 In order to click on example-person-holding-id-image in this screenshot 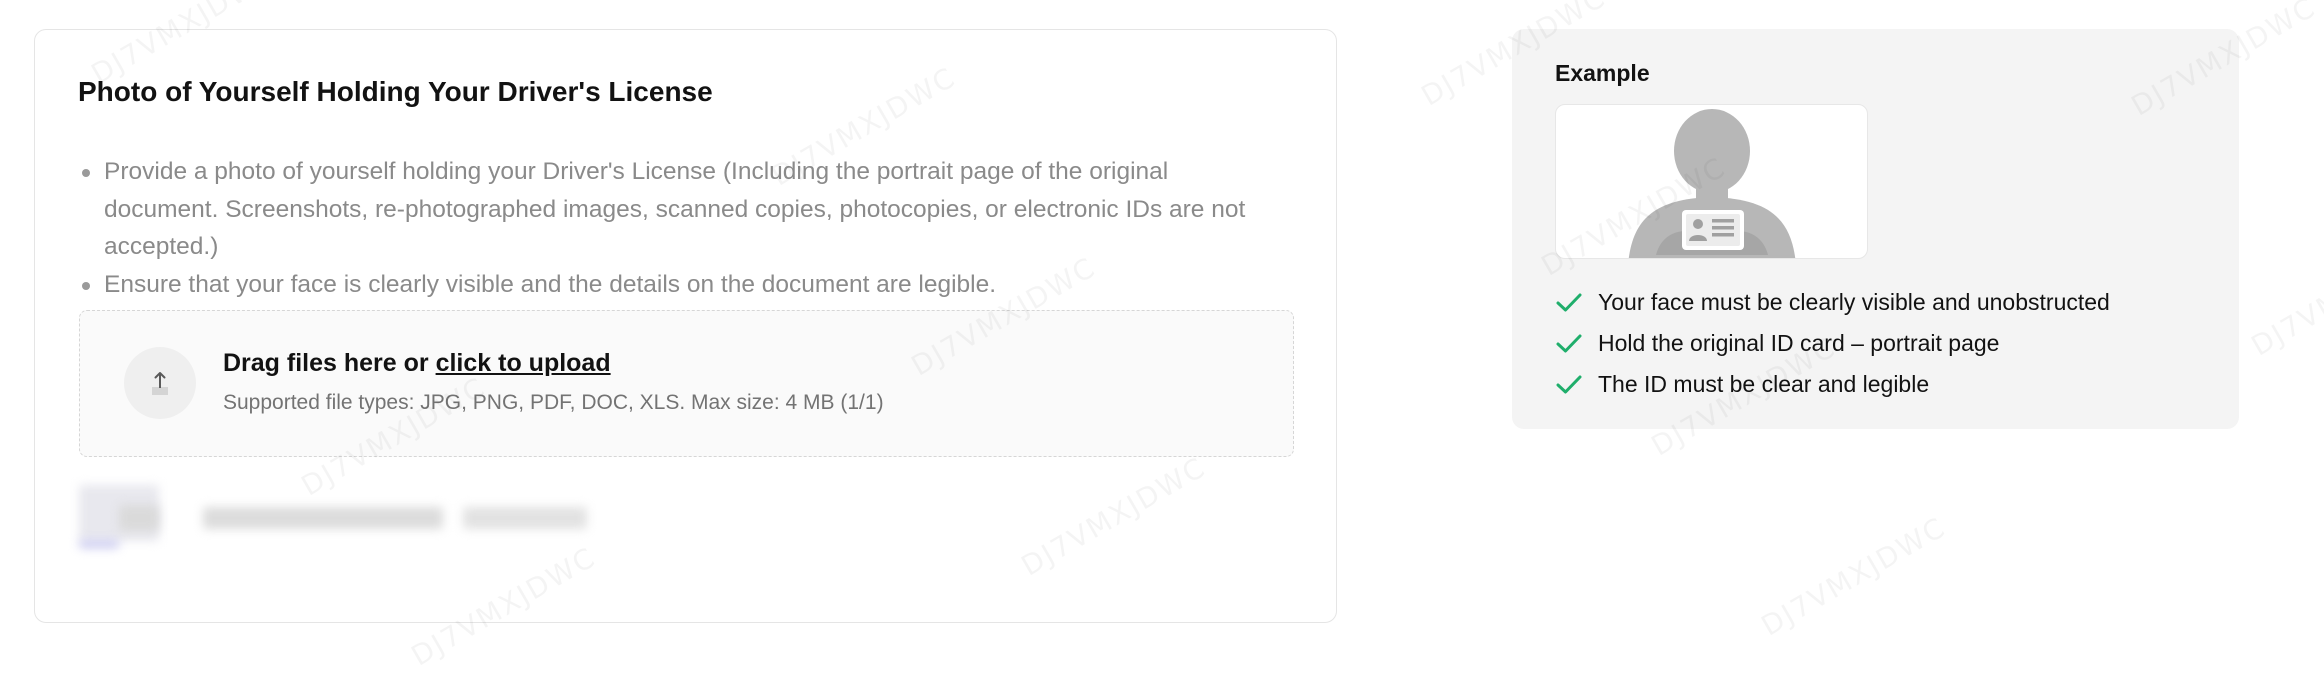, I will do `click(1711, 181)`.